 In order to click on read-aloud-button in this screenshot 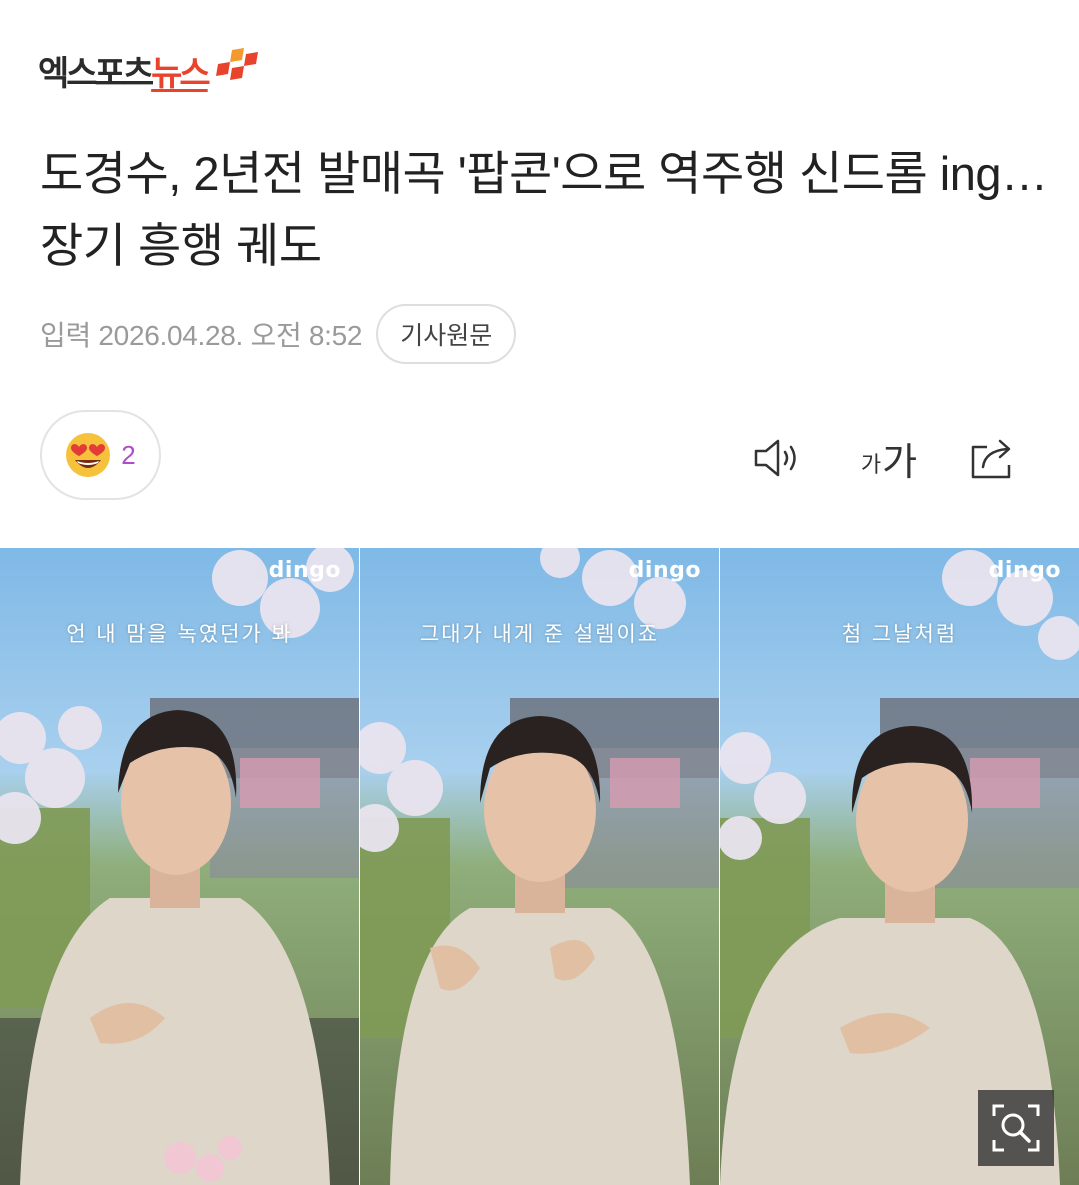, I will do `click(778, 458)`.